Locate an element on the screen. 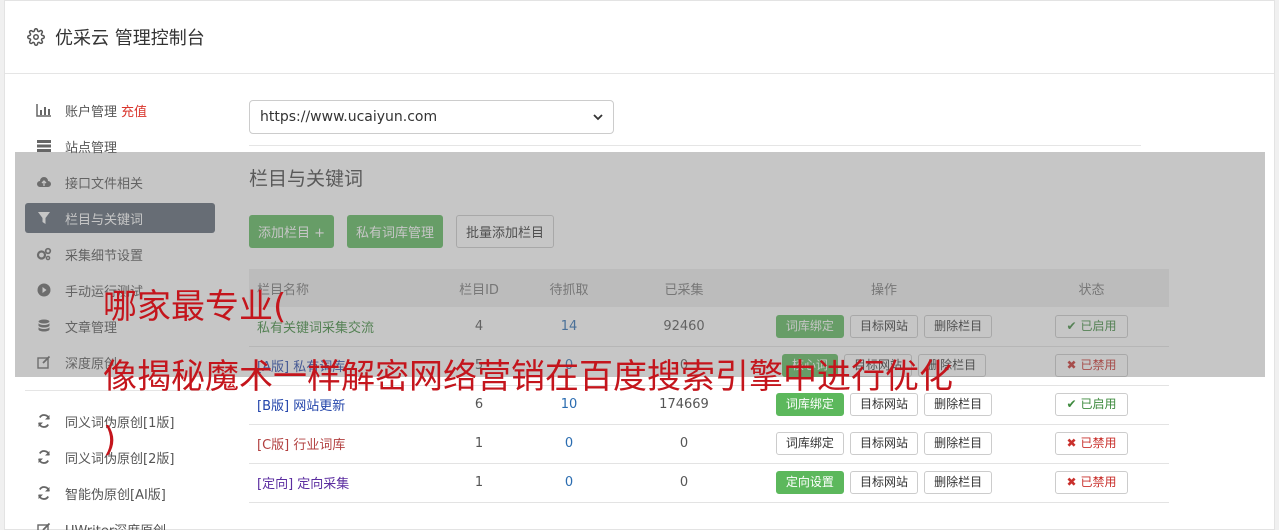  overlay-headline-line3: ) is located at coordinates (110, 440).